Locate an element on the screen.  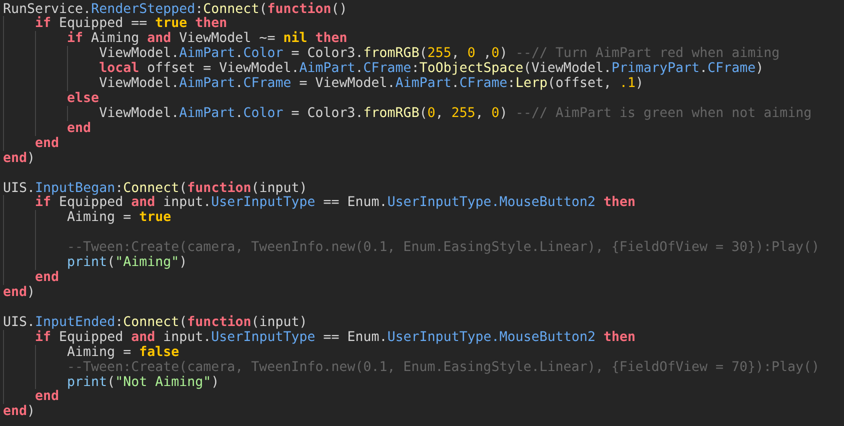
code-line: ViewModel.AimPart.Color = Color3.fromRGB(0, 255, 0) --// AimPart is green when not aiming is located at coordinates (455, 114).